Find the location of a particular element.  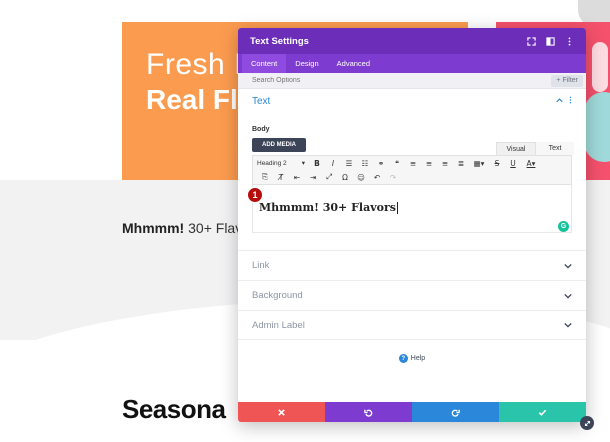

undo-arrow-icon is located at coordinates (368, 413).